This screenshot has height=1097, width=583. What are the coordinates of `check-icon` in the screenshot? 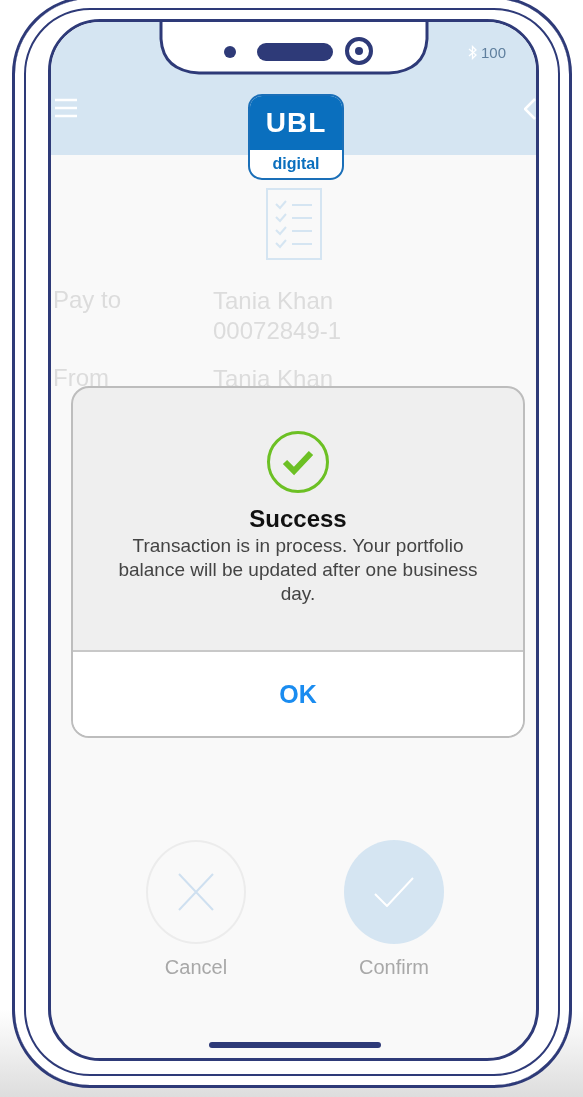 It's located at (394, 892).